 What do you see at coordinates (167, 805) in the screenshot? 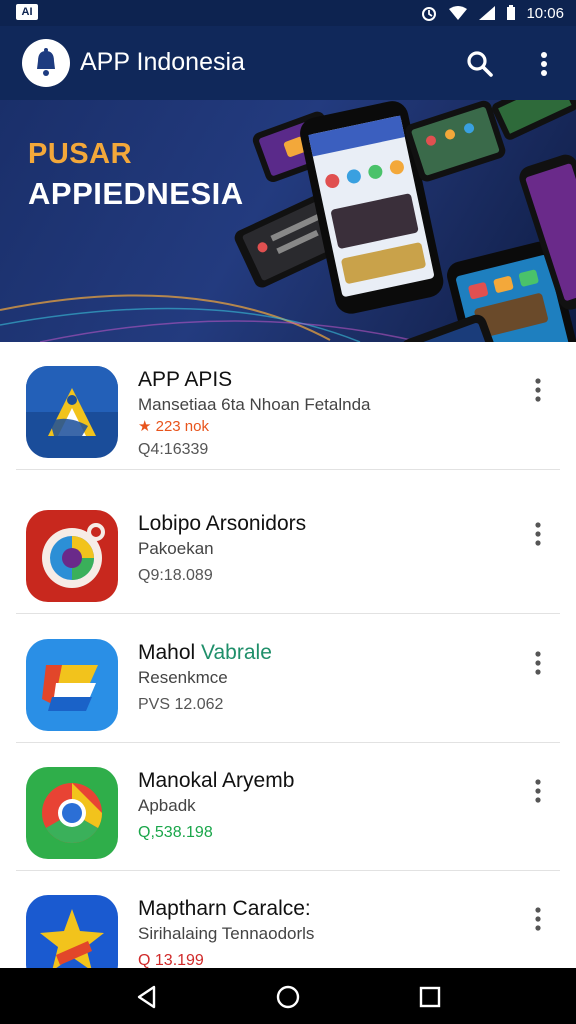
I see `app-subtitle: Apbadk` at bounding box center [167, 805].